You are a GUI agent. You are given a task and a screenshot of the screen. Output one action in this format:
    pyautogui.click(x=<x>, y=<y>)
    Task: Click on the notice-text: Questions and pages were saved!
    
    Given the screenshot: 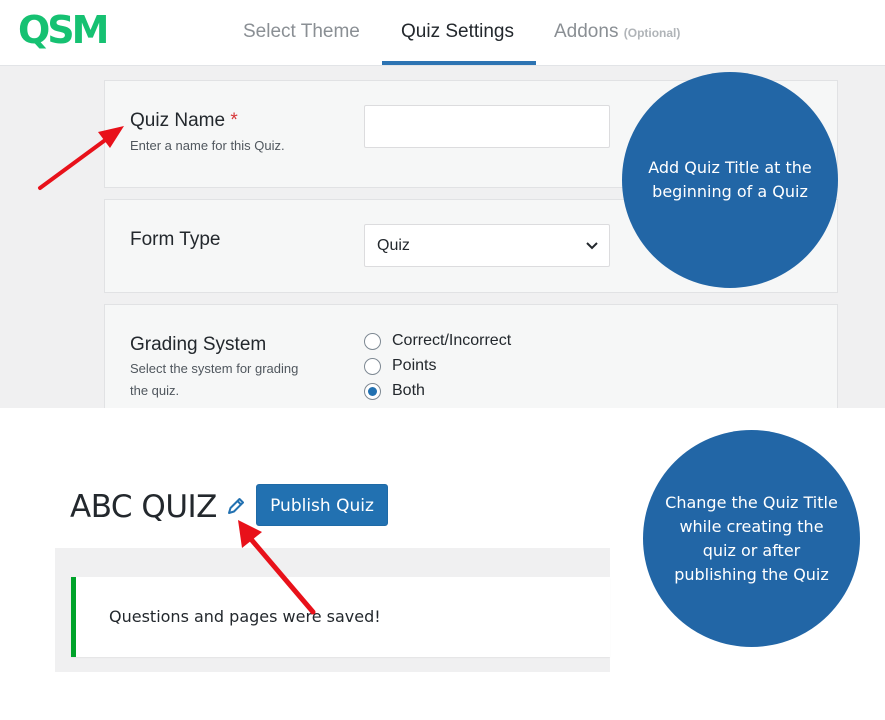 What is the action you would take?
    pyautogui.click(x=245, y=616)
    